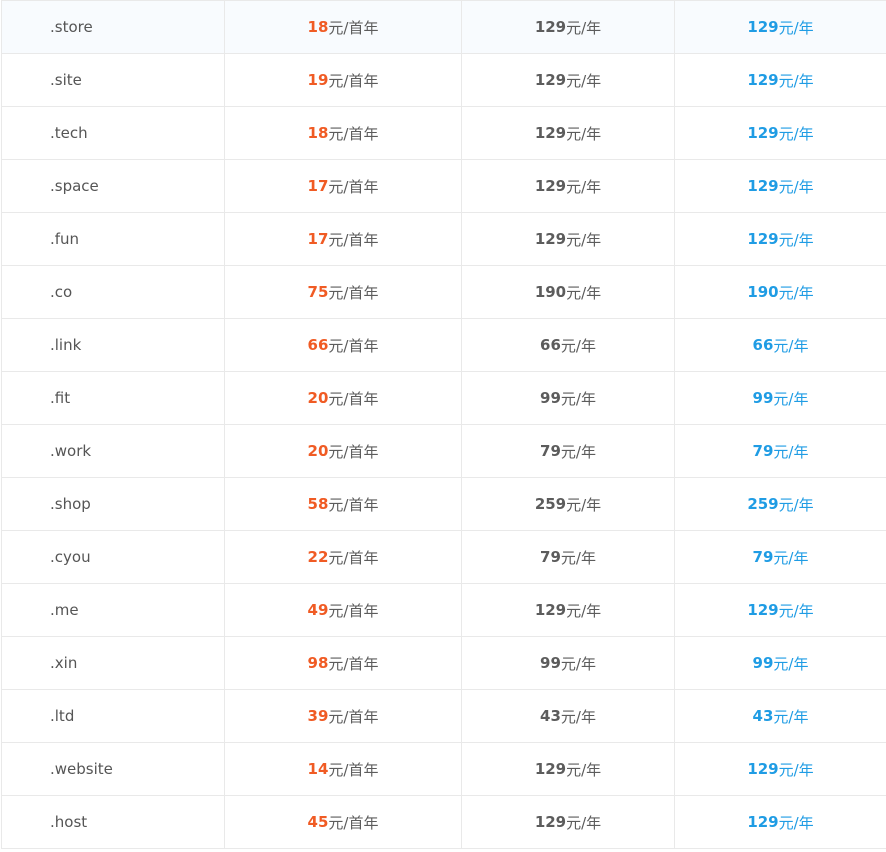 This screenshot has height=852, width=886. Describe the element at coordinates (550, 504) in the screenshot. I see `renewal-price: 259` at that location.